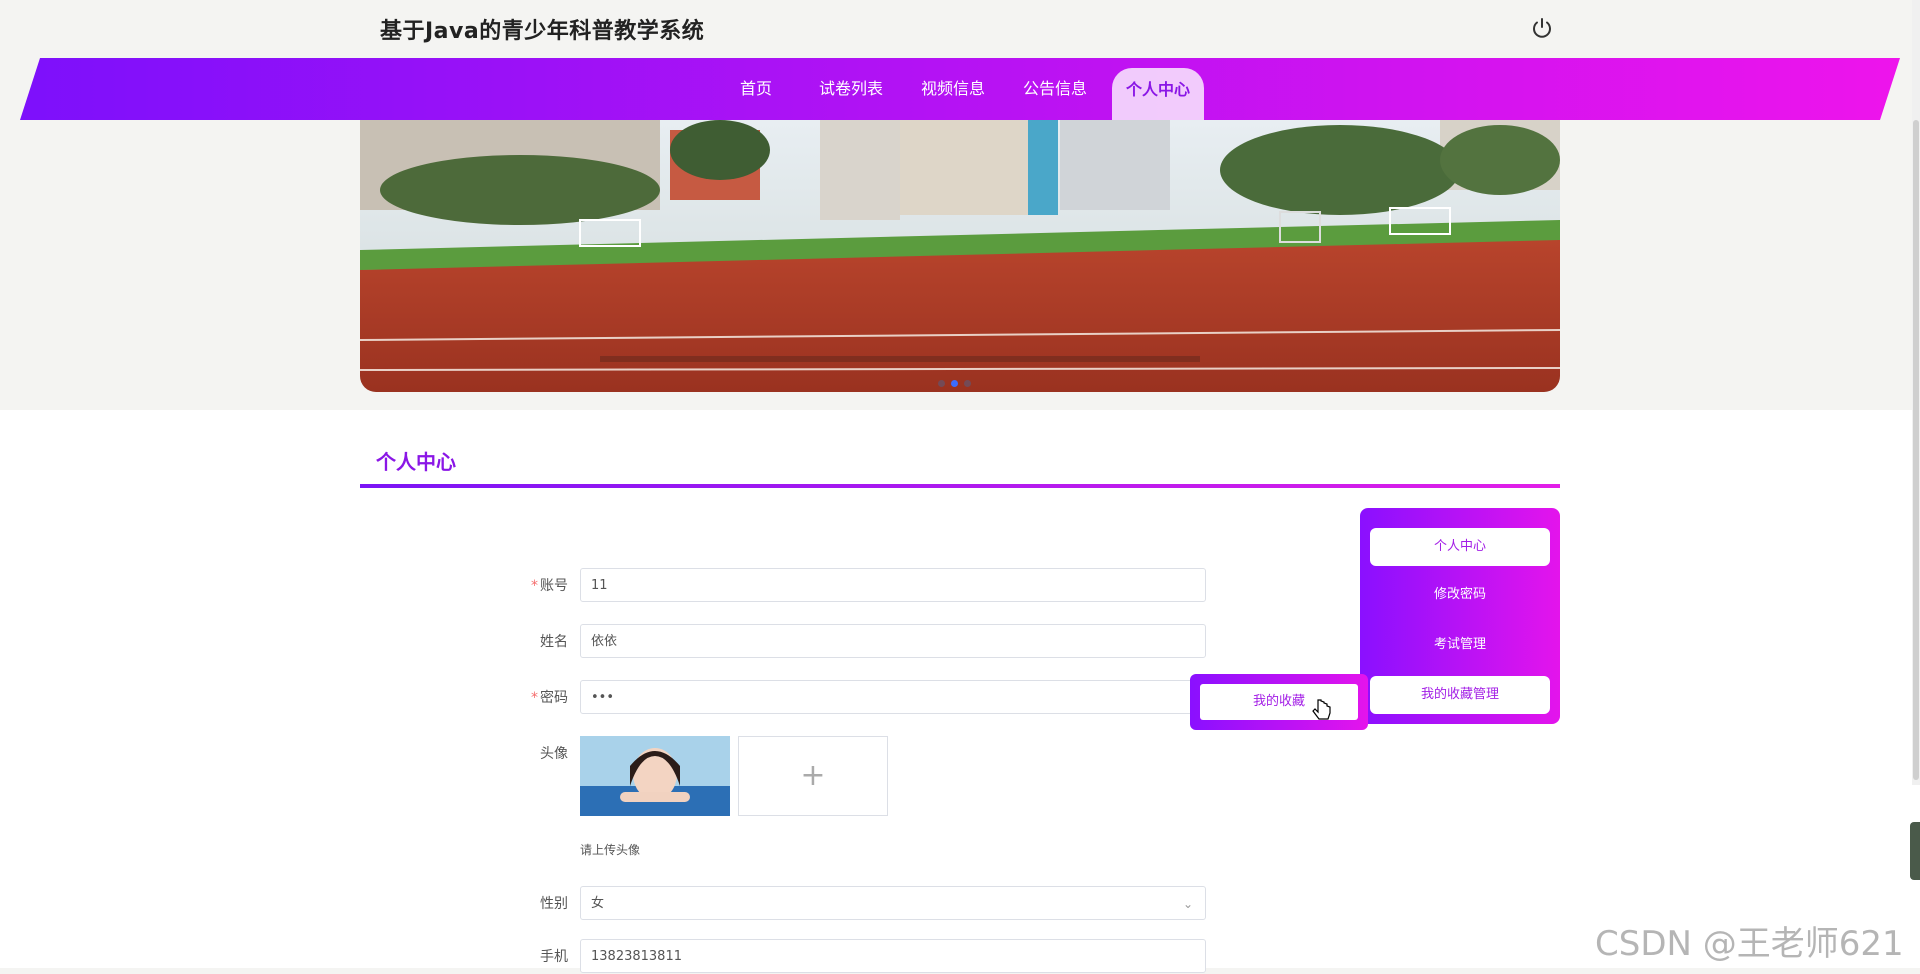  What do you see at coordinates (1055, 89) in the screenshot?
I see `nav-item-notices: 公告信息` at bounding box center [1055, 89].